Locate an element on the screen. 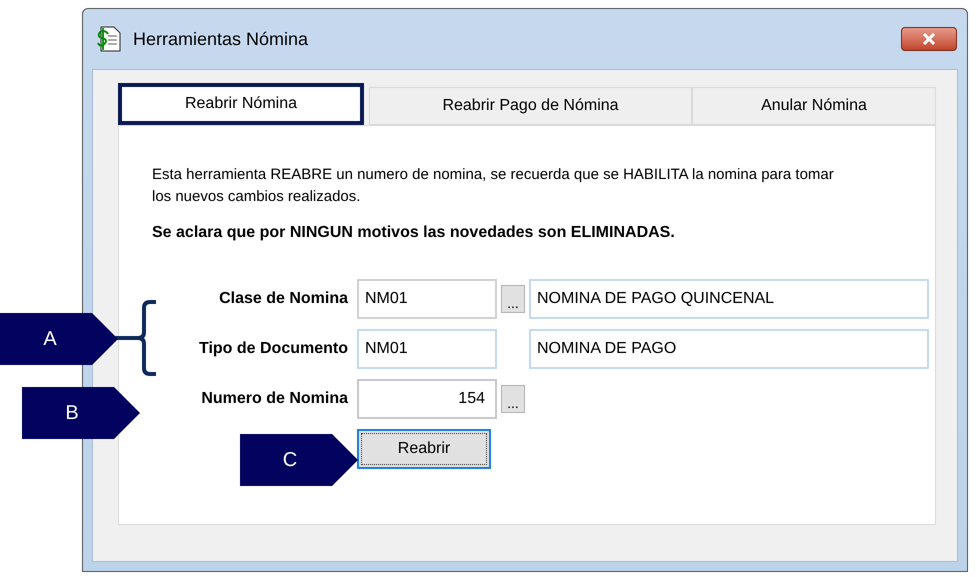  tab: Anular Nómina is located at coordinates (814, 106).